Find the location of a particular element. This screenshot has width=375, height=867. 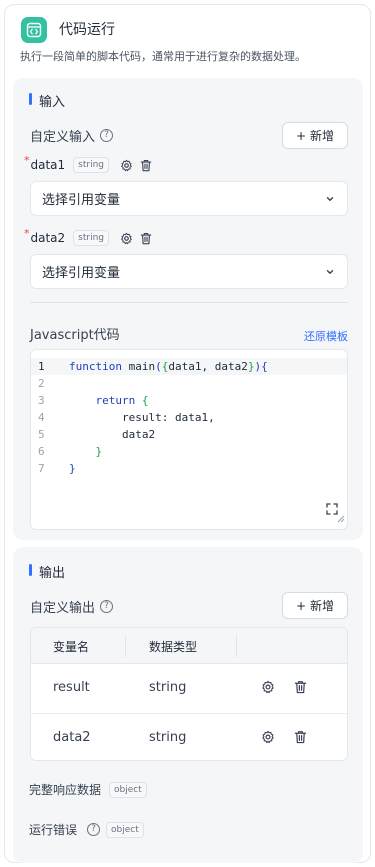

code-icon is located at coordinates (34, 30).